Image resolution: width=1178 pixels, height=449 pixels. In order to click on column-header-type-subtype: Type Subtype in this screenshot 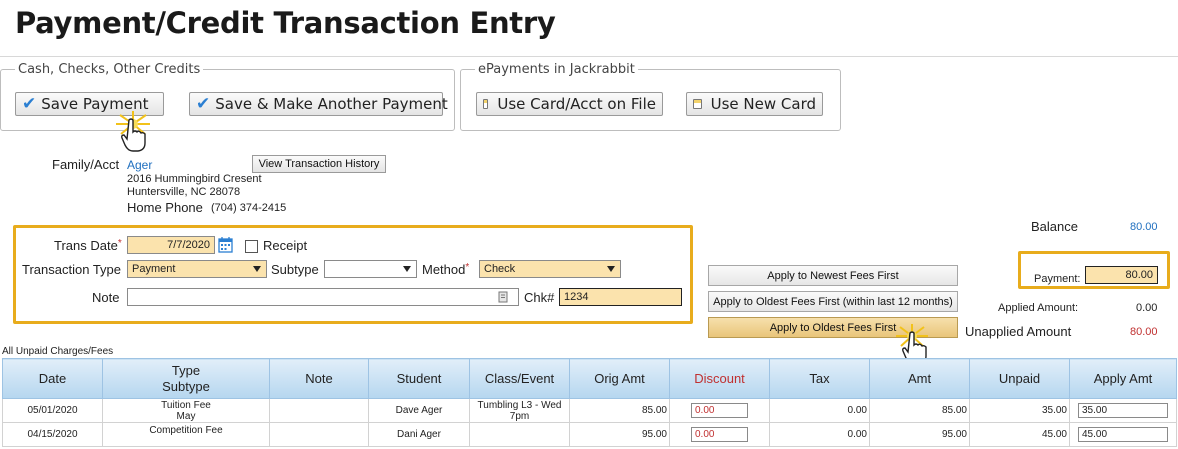, I will do `click(186, 378)`.